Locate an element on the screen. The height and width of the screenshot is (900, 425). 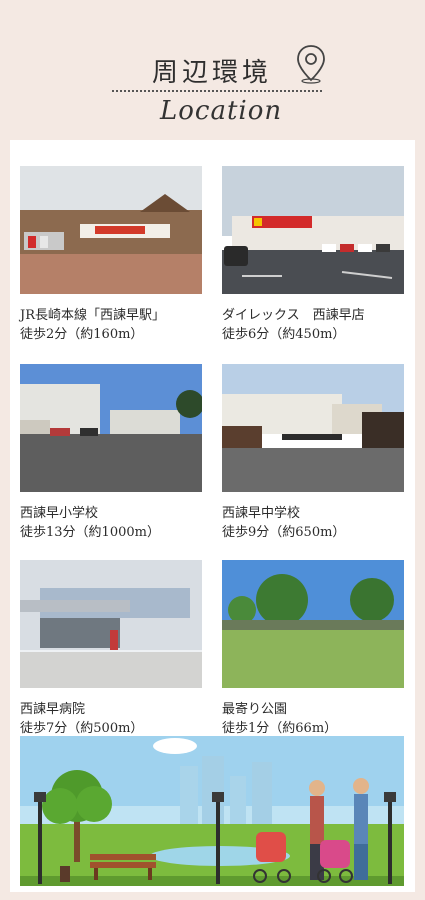
list-item: 西諫早中学校 徒歩9分（約650m） is located at coordinates (313, 453).